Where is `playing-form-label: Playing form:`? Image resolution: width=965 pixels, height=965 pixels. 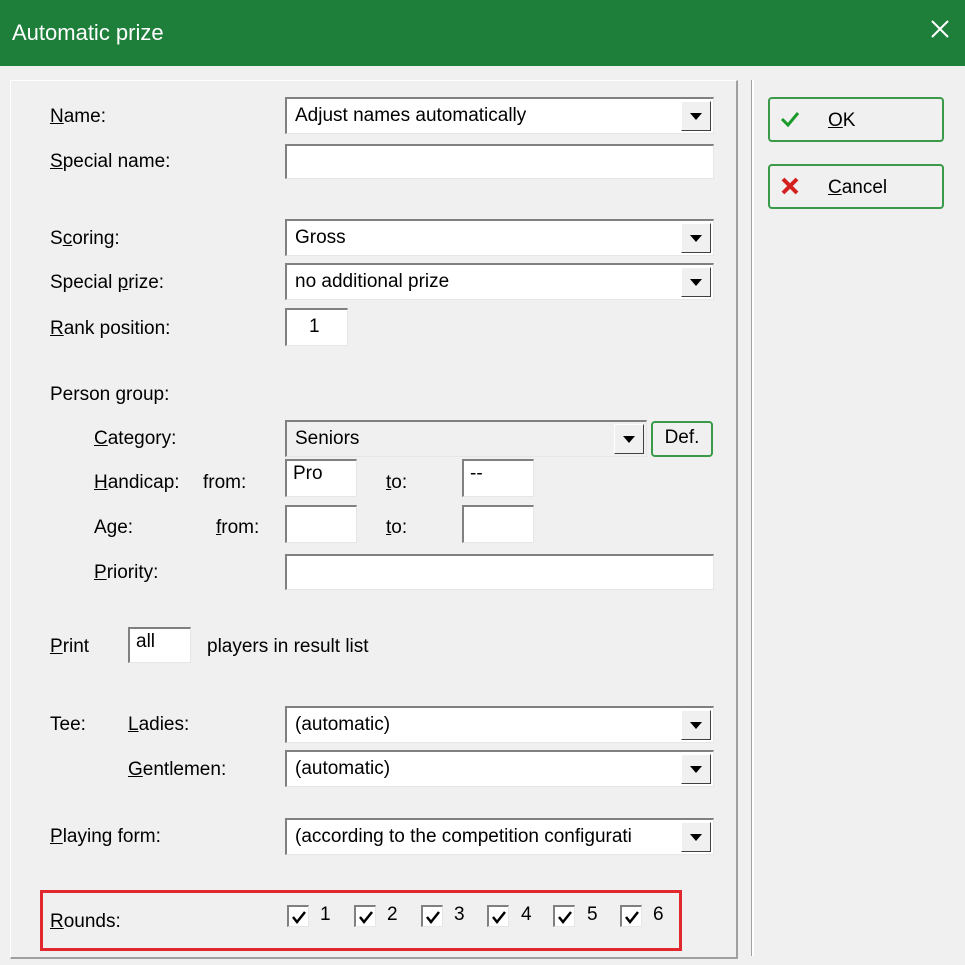
playing-form-label: Playing form: is located at coordinates (105, 836).